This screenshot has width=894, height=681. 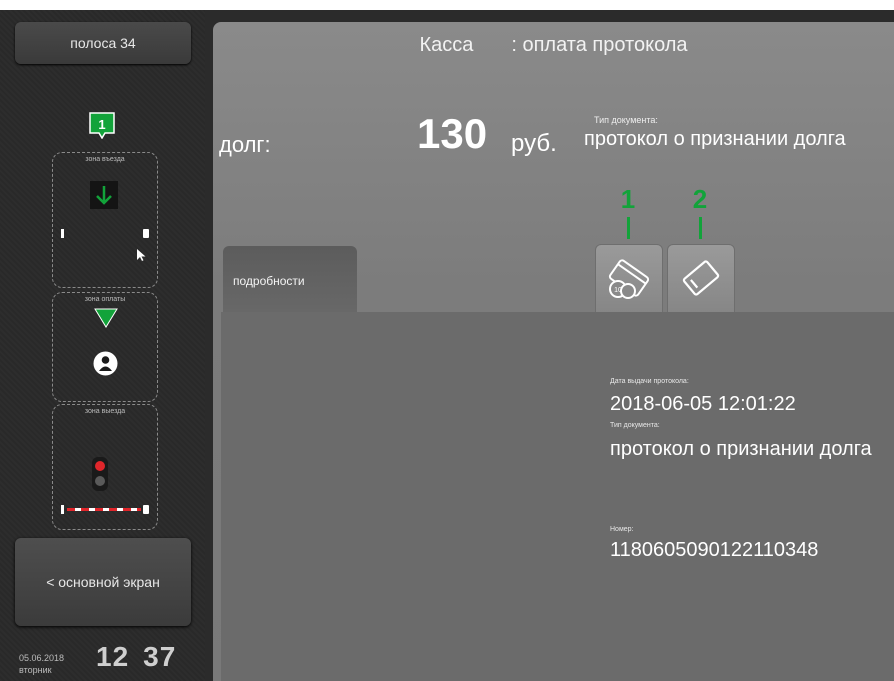 I want to click on clock-minutes: 37, so click(x=160, y=656).